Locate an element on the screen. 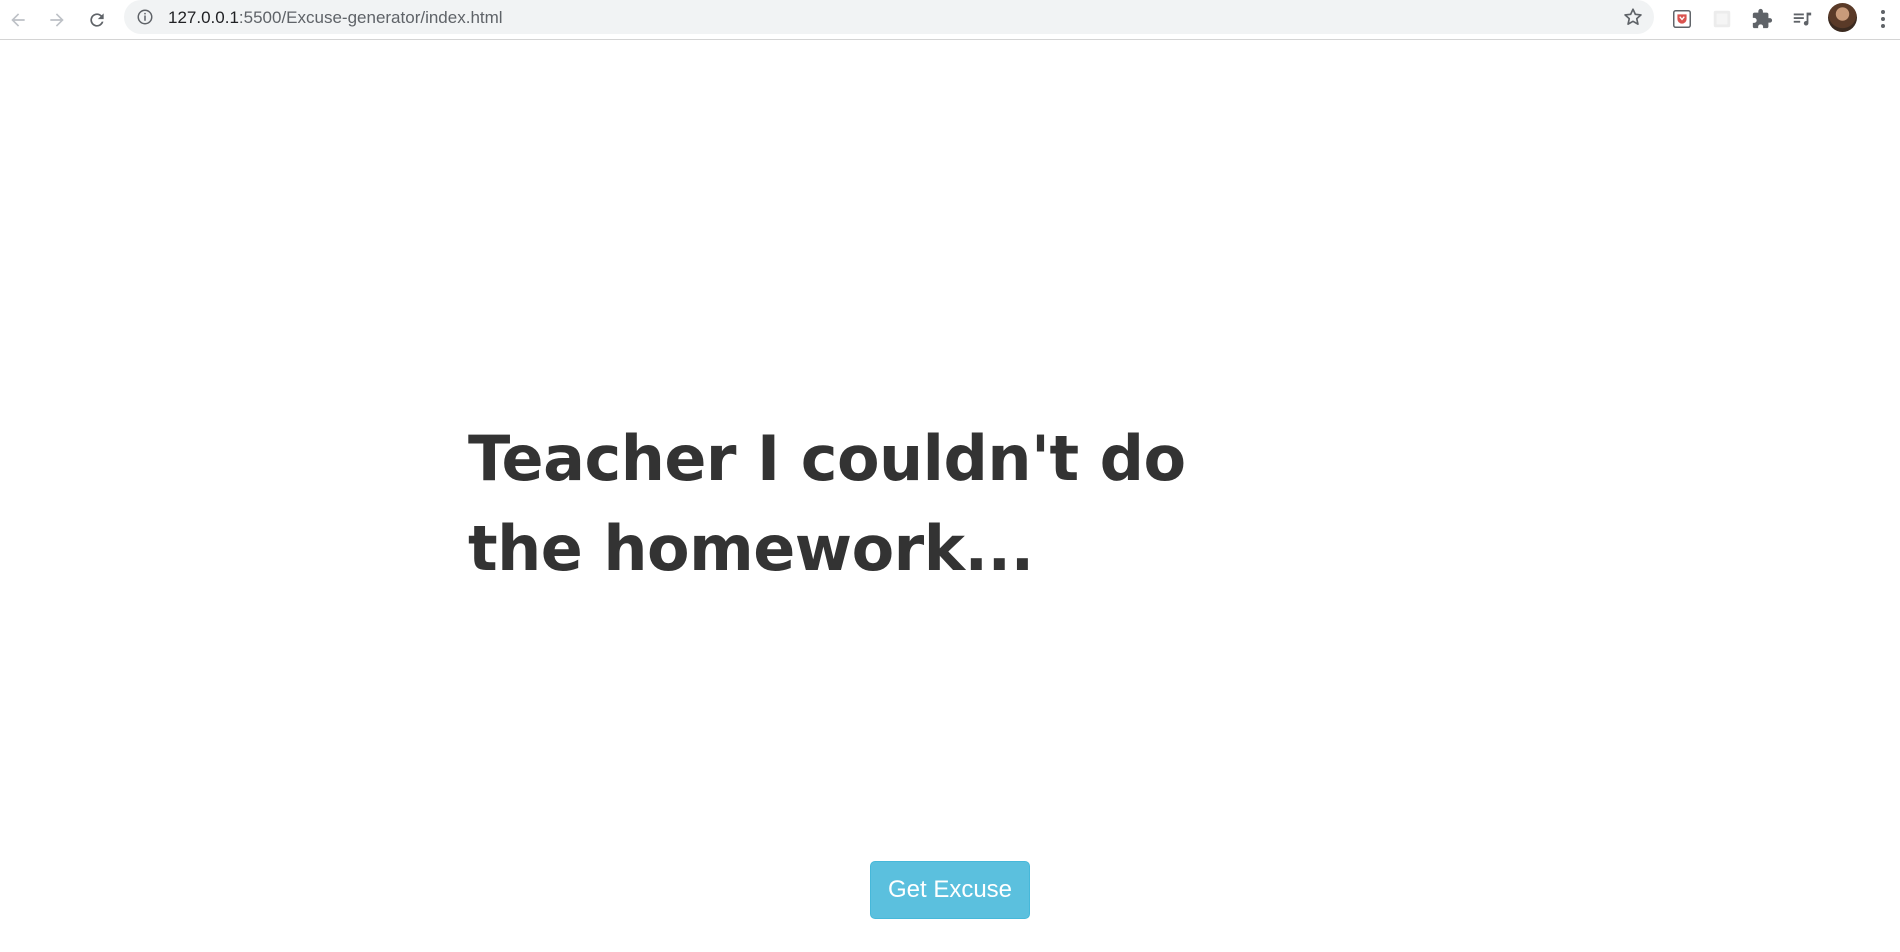 This screenshot has height=952, width=1900. media-queue-icon is located at coordinates (1802, 19).